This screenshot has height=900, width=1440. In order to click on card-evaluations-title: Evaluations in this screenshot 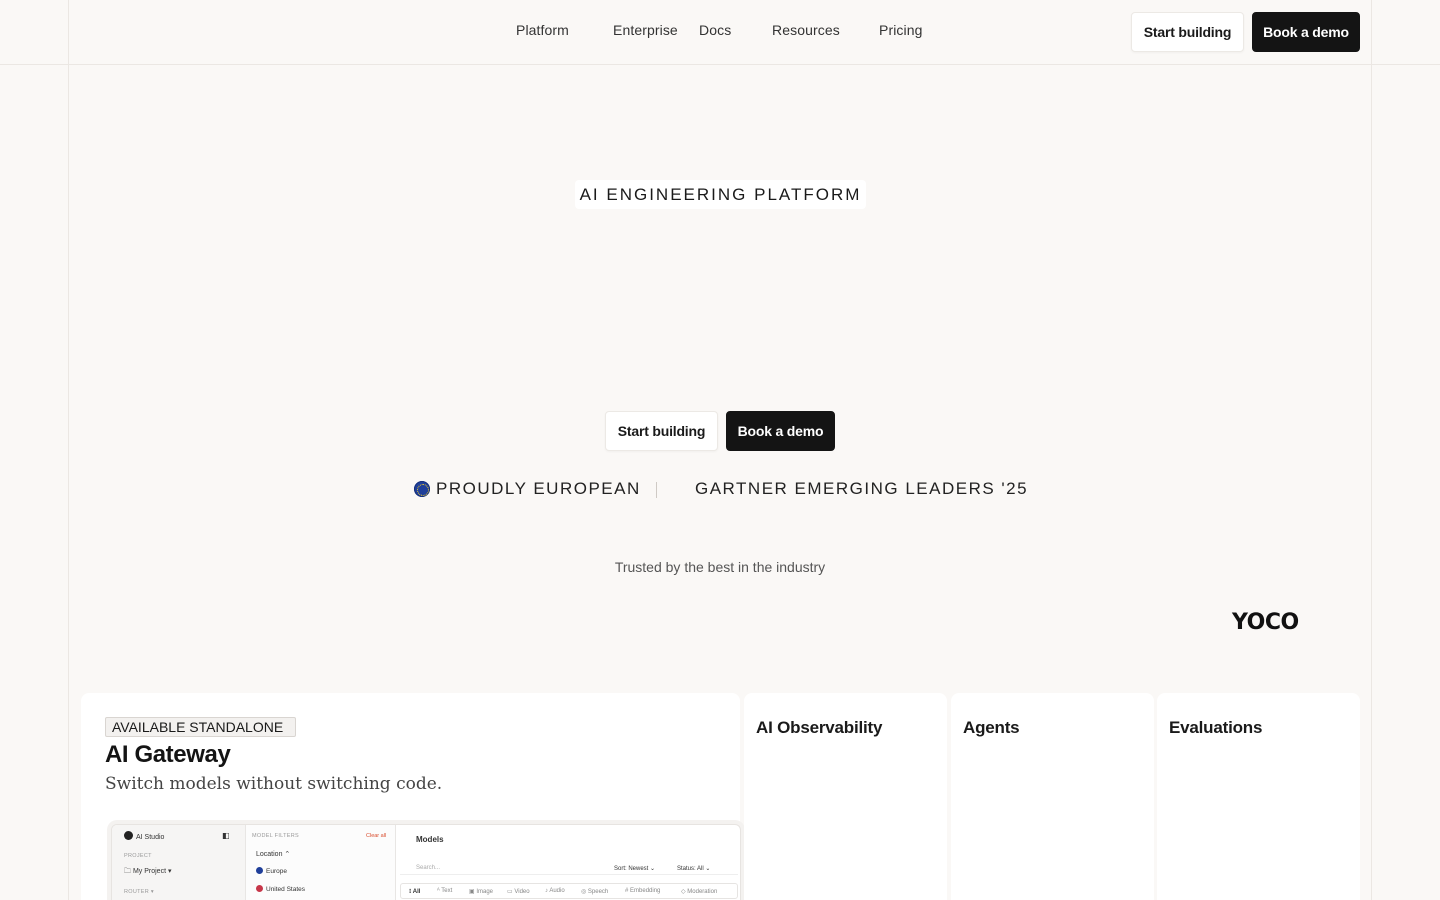, I will do `click(1216, 727)`.